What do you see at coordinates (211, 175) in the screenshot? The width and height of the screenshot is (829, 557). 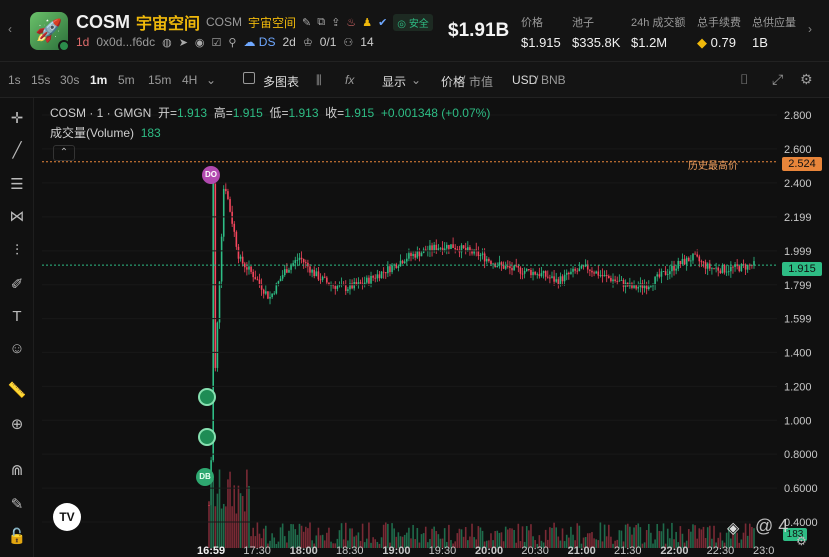 I see `marker-do: DO` at bounding box center [211, 175].